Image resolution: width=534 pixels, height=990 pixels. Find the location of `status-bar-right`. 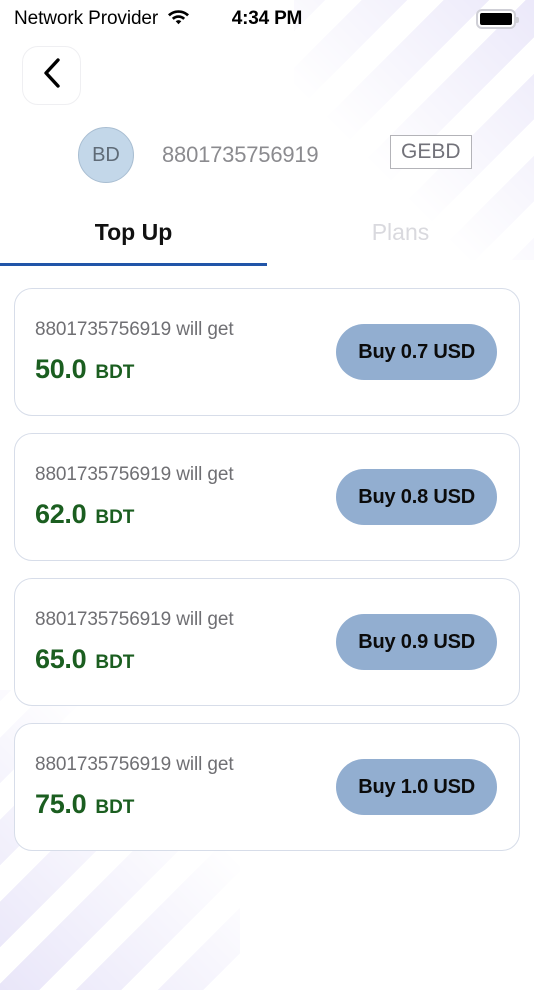

status-bar-right is located at coordinates (497, 19).